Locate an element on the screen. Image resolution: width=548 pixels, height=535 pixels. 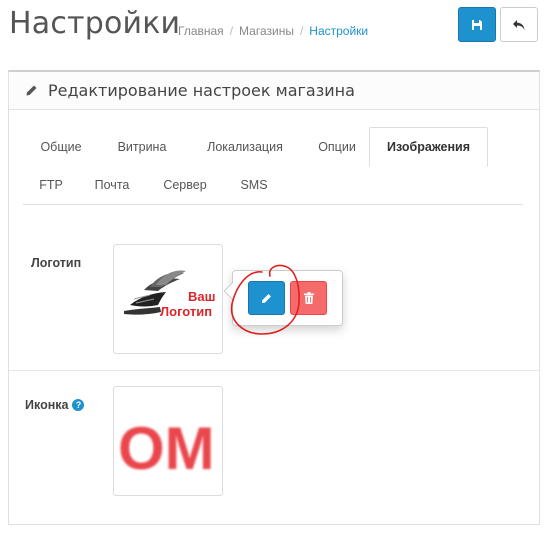
icon-label-text: Иконка is located at coordinates (47, 405).